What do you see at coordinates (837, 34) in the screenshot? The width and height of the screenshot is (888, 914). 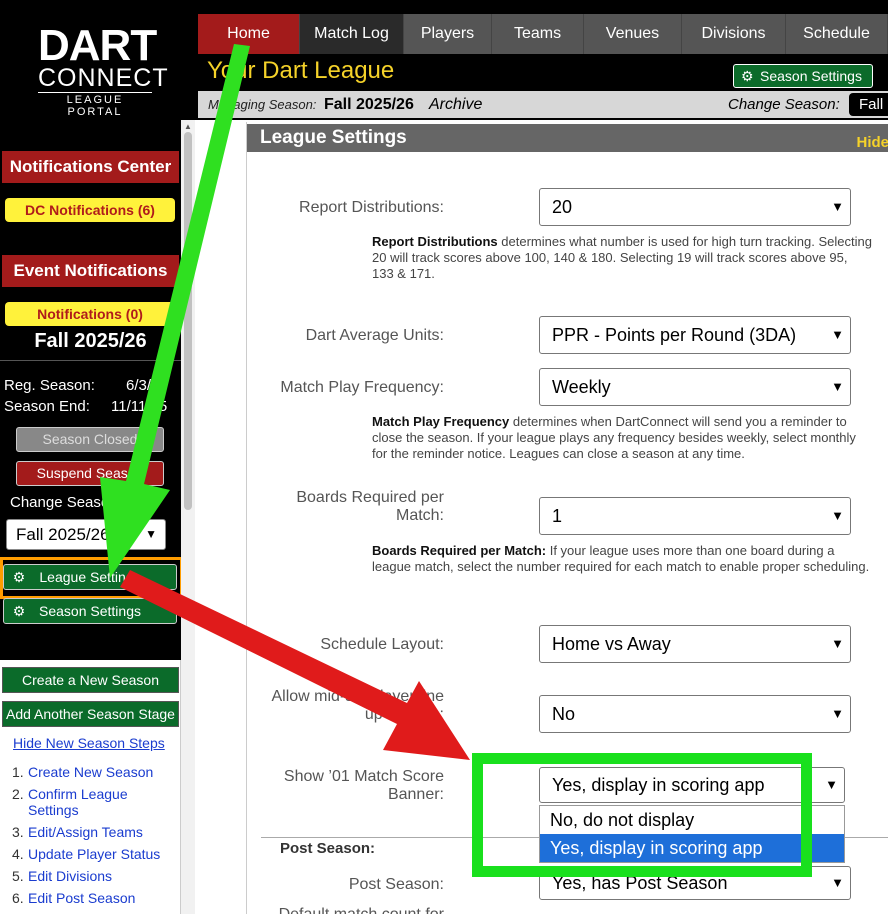 I see `nav-tab-schedule: Schedule` at bounding box center [837, 34].